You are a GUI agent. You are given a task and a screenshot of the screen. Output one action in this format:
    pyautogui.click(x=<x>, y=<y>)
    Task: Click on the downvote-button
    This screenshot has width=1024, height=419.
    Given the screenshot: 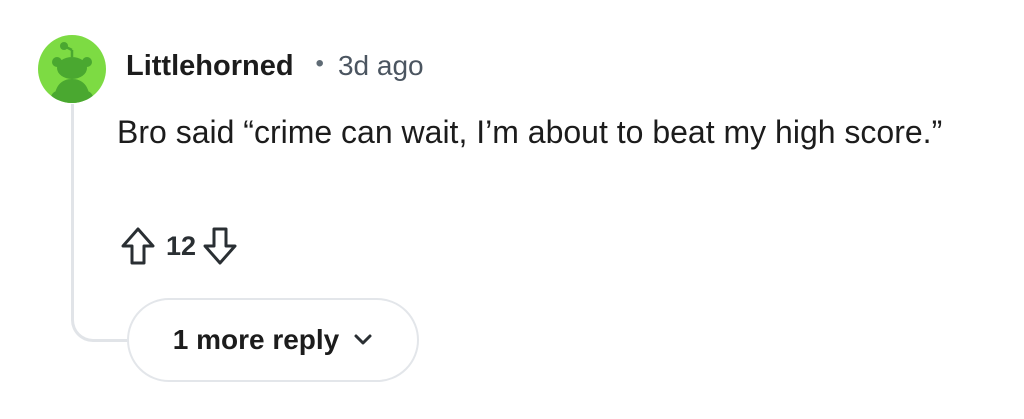 What is the action you would take?
    pyautogui.click(x=220, y=246)
    